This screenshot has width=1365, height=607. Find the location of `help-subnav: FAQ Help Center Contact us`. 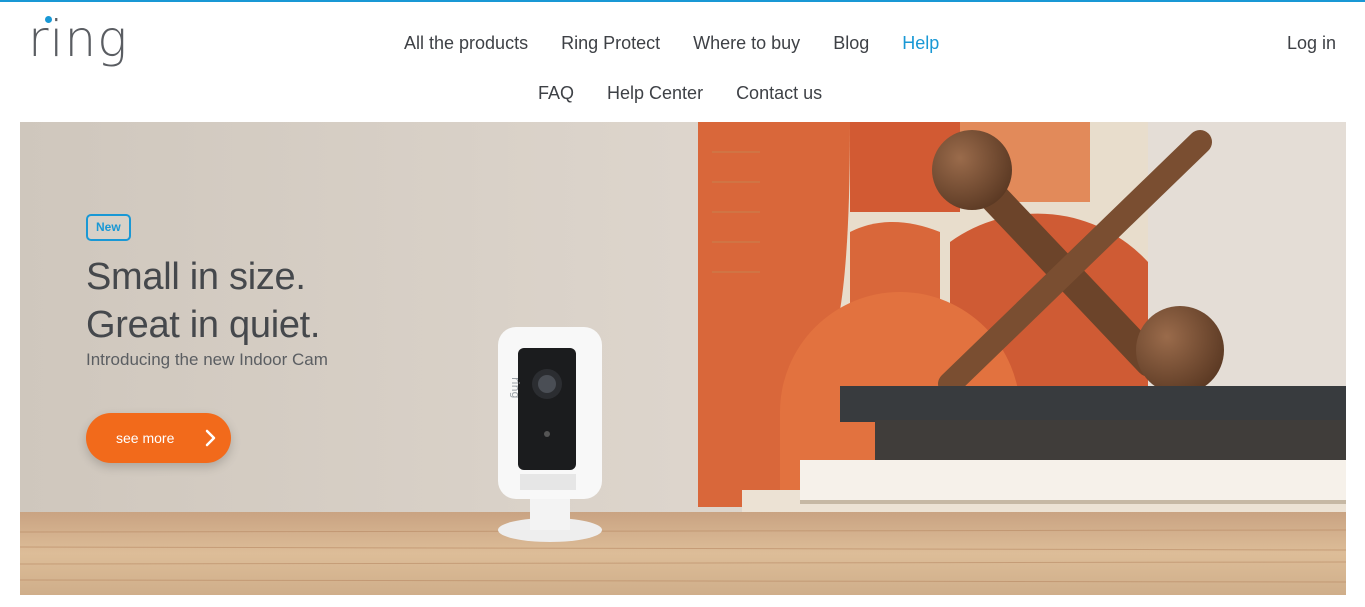

help-subnav: FAQ Help Center Contact us is located at coordinates (696, 93).